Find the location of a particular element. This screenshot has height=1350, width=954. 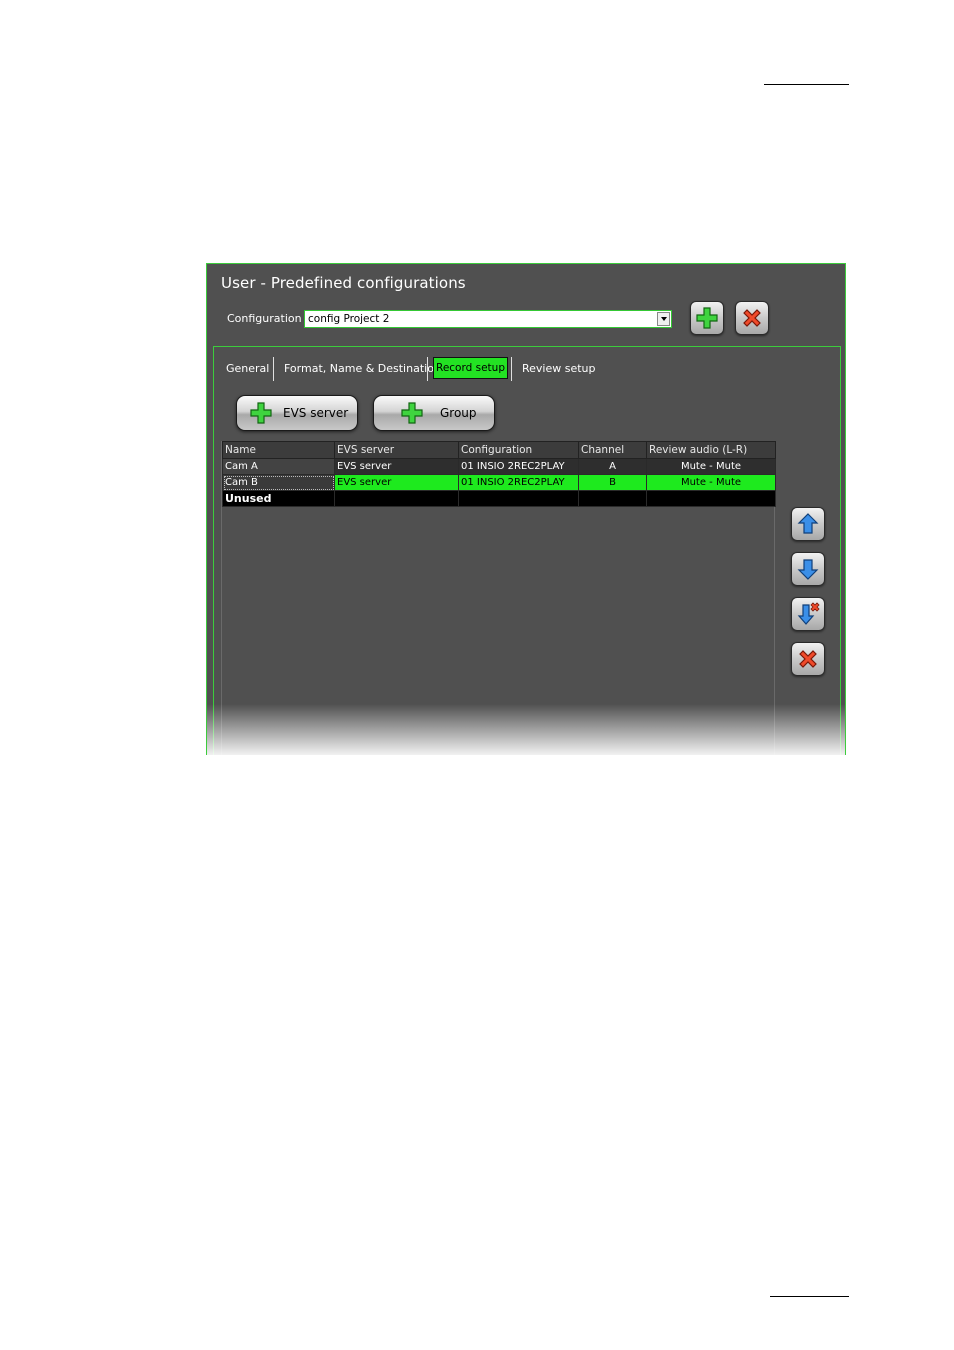

add-group-button: Group is located at coordinates (434, 413).